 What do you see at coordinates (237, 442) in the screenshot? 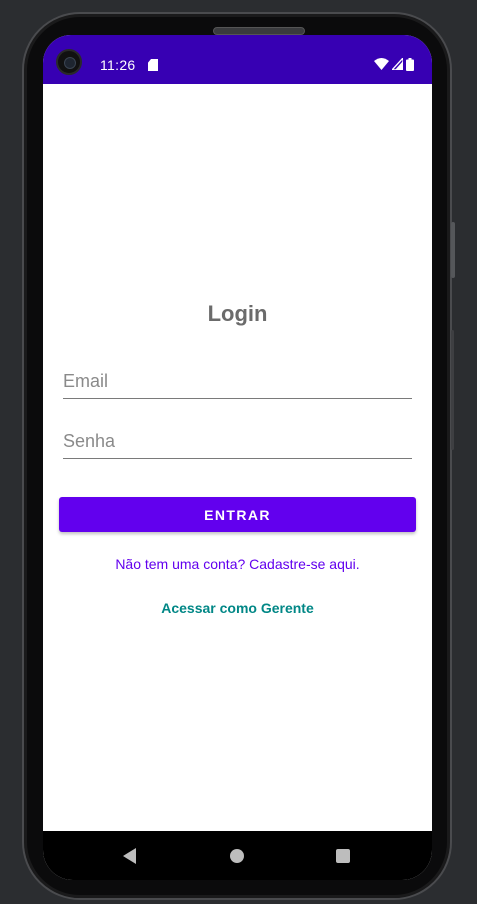
I see `password-field` at bounding box center [237, 442].